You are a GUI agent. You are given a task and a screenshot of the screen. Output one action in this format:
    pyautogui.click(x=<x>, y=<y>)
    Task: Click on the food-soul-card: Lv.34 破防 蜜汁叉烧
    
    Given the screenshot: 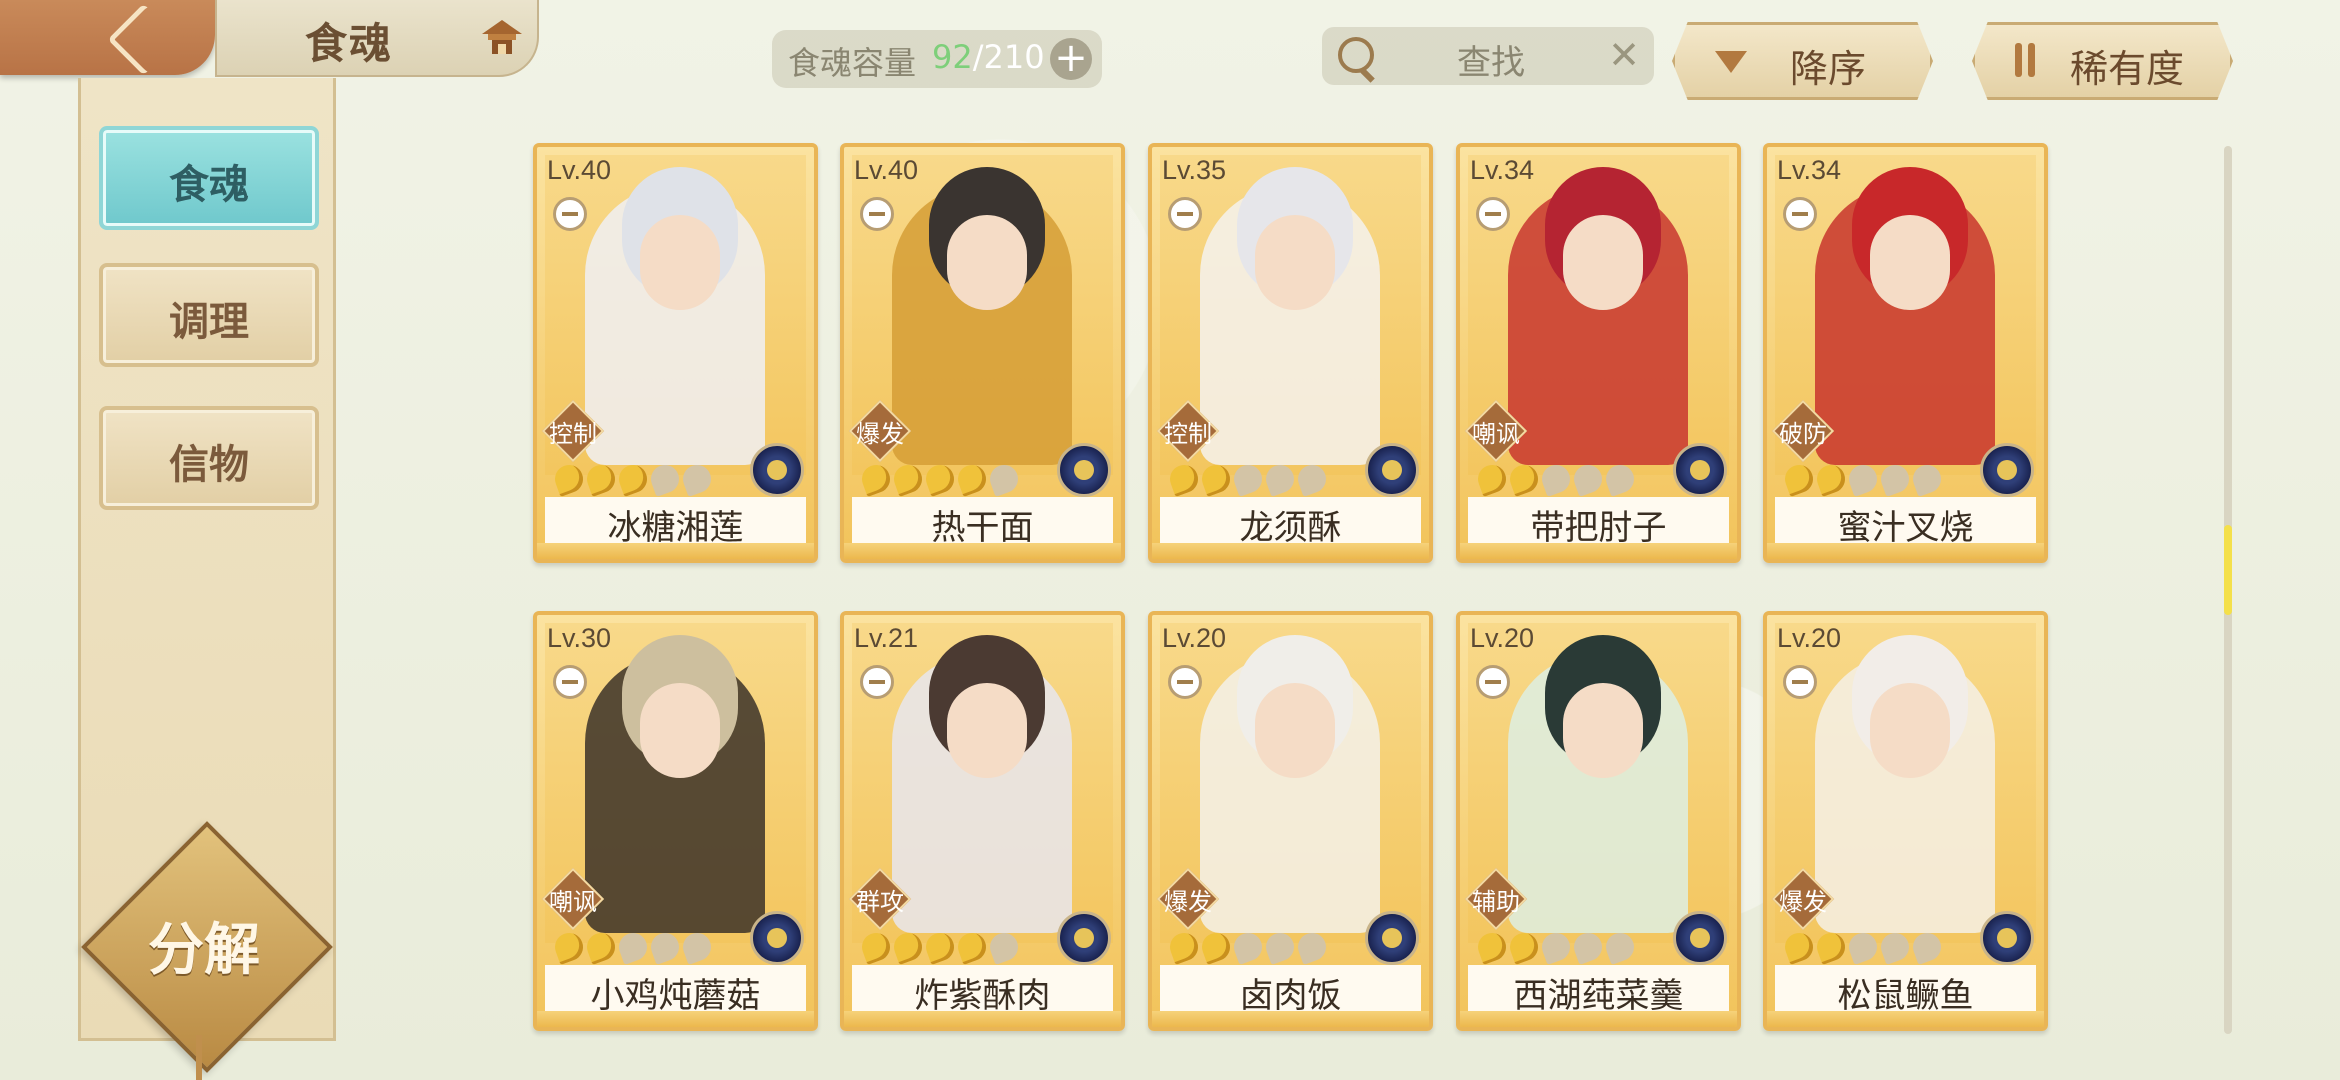 What is the action you would take?
    pyautogui.click(x=1905, y=353)
    